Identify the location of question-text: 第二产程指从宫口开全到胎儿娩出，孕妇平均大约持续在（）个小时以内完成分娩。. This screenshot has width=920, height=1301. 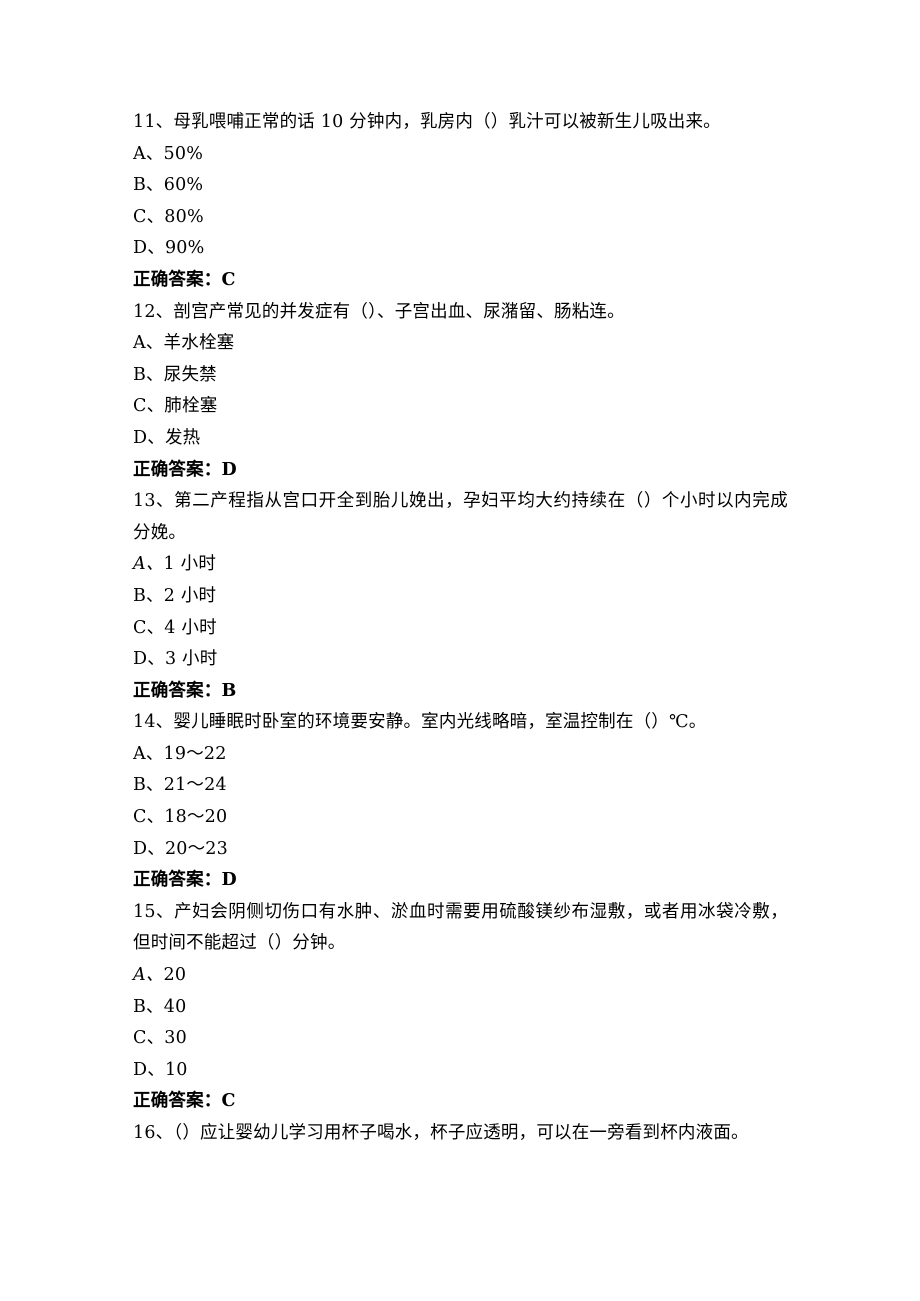
(460, 517).